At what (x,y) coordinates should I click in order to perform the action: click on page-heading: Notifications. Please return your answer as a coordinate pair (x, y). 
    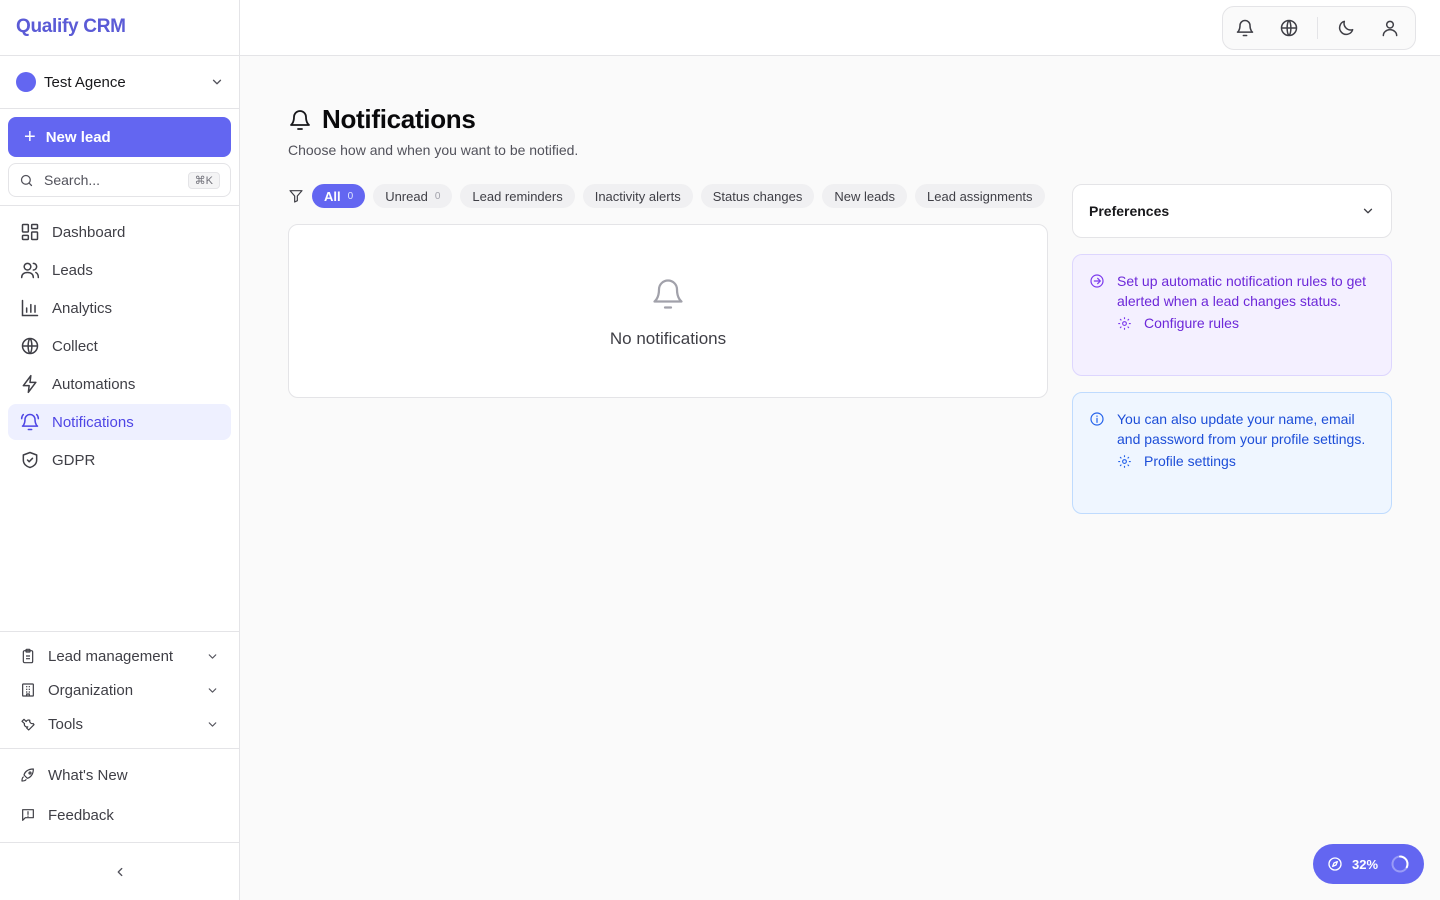
    Looking at the image, I should click on (399, 119).